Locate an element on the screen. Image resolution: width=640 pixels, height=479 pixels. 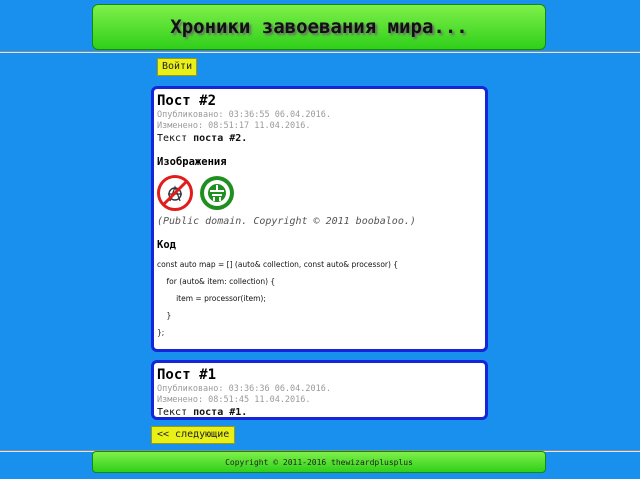
footer-copyright: Copyright © 2011-2016 thewizardplusplus is located at coordinates (319, 462).